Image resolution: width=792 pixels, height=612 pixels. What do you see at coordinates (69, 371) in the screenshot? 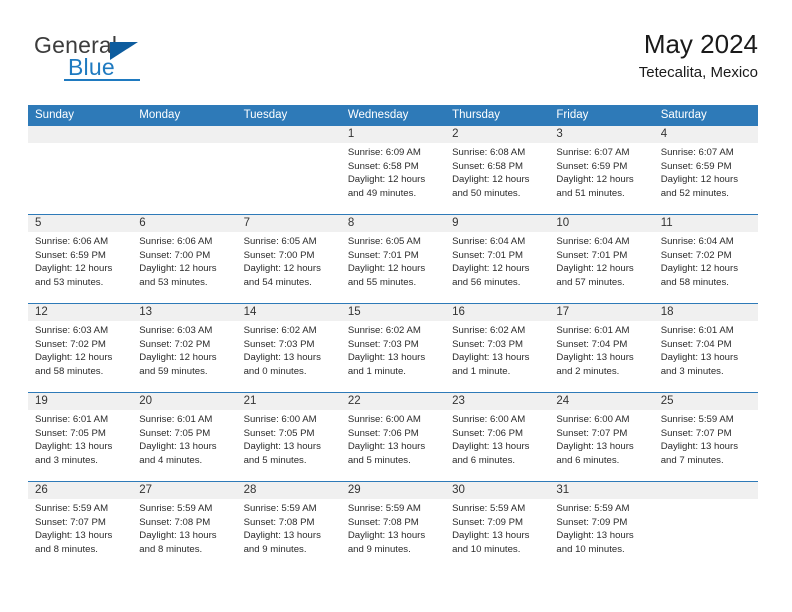
I see `daylight-duration-line2: and 58 minutes.` at bounding box center [69, 371].